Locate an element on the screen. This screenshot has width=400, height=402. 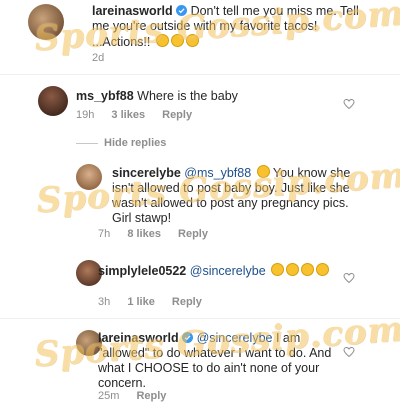
divider is located at coordinates (200, 74).